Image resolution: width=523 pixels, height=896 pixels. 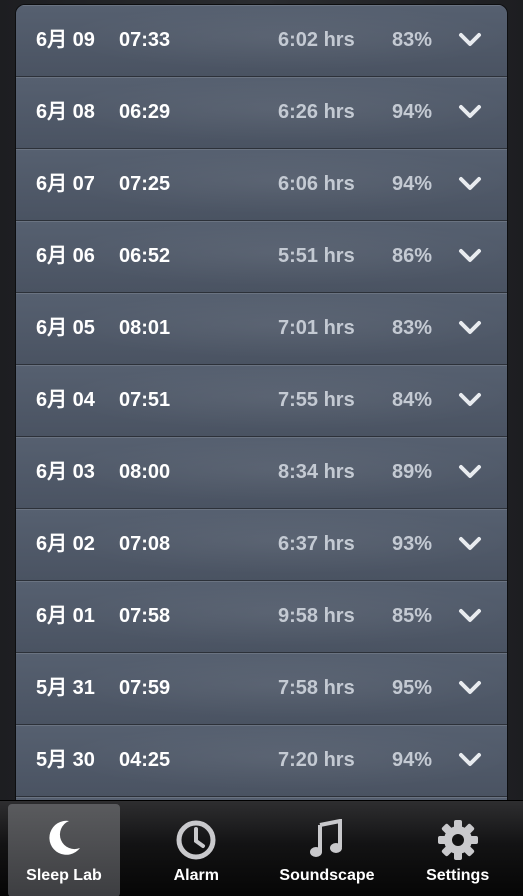 What do you see at coordinates (65, 184) in the screenshot?
I see `row-date: 6月 07` at bounding box center [65, 184].